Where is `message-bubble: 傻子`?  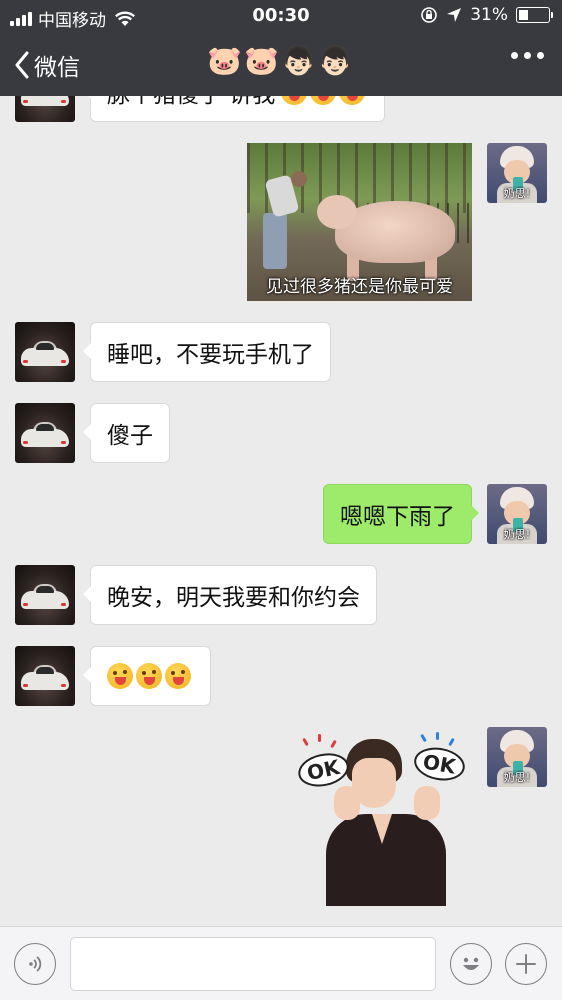
message-bubble: 傻子 is located at coordinates (126, 433).